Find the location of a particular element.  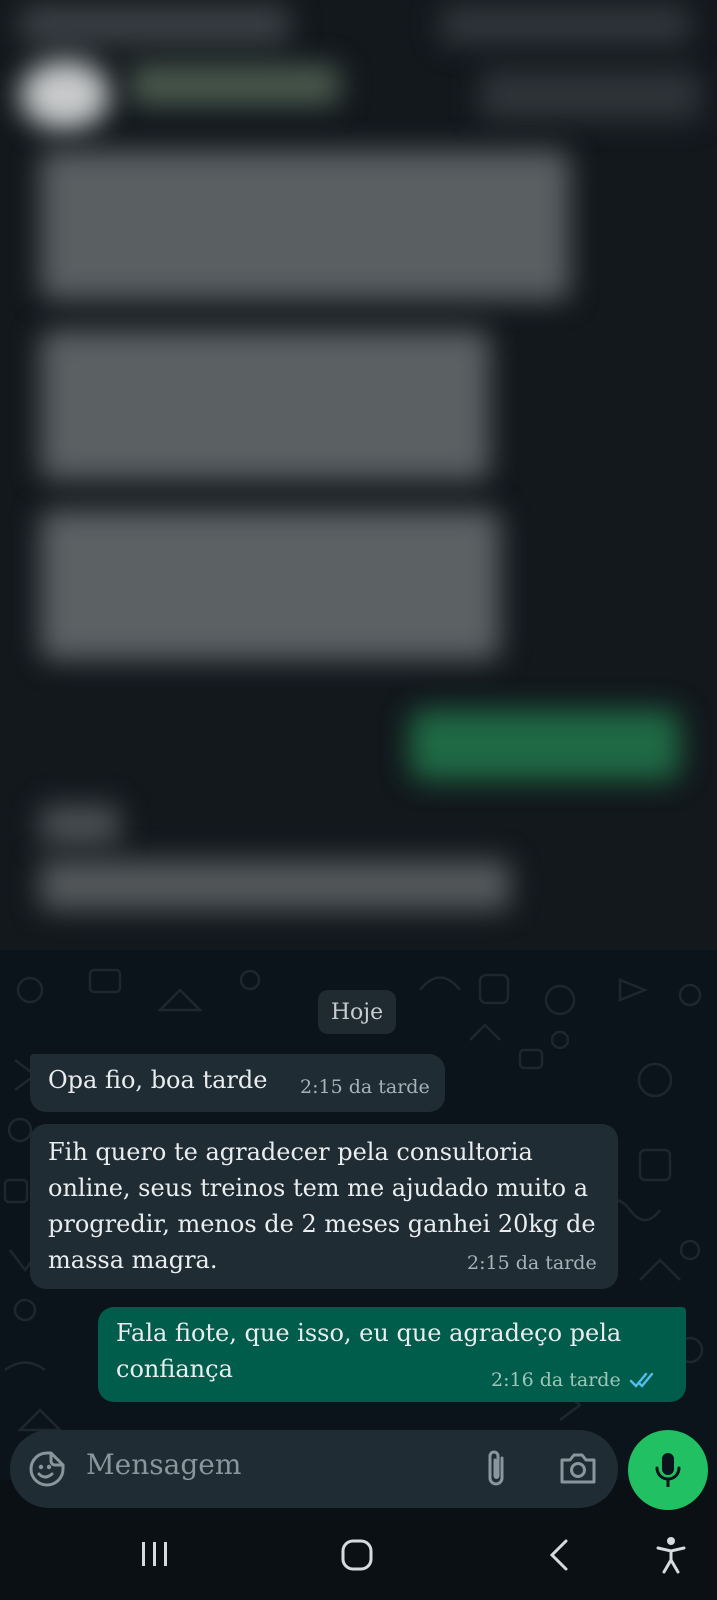

blurred-status-icons is located at coordinates (565, 25).